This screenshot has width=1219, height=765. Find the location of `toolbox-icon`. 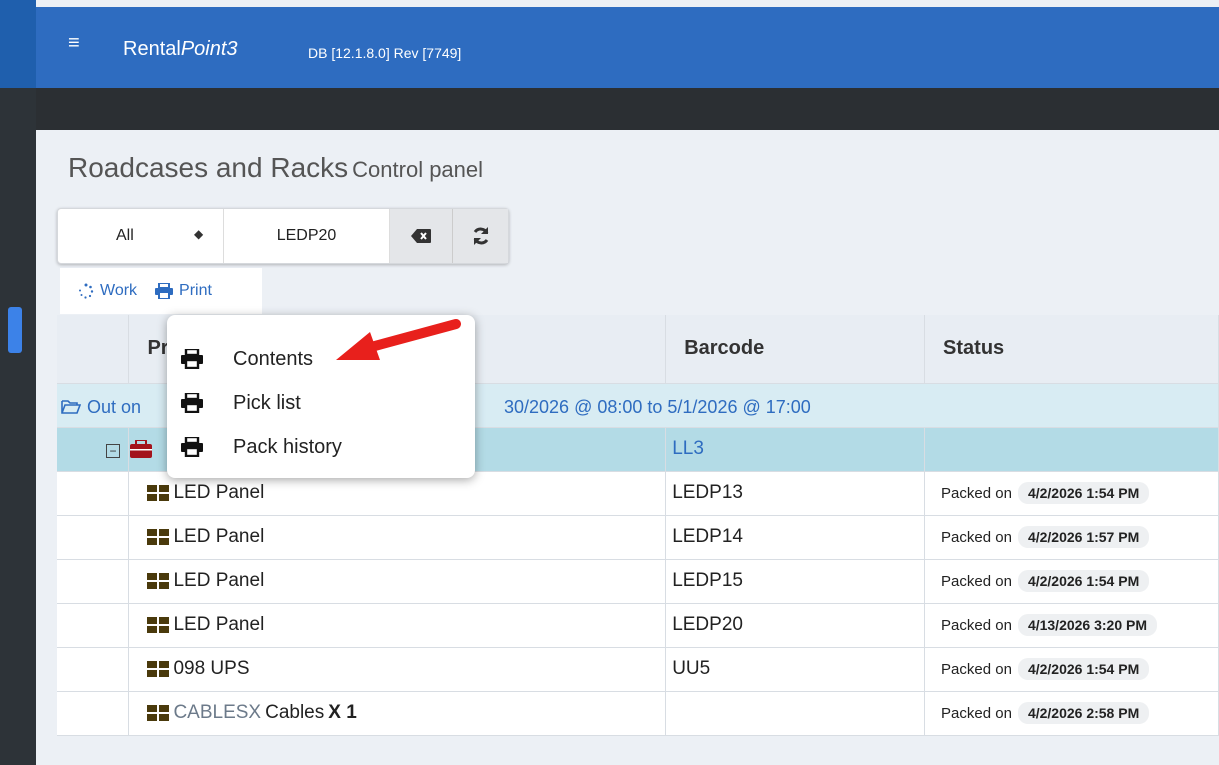

toolbox-icon is located at coordinates (141, 450).